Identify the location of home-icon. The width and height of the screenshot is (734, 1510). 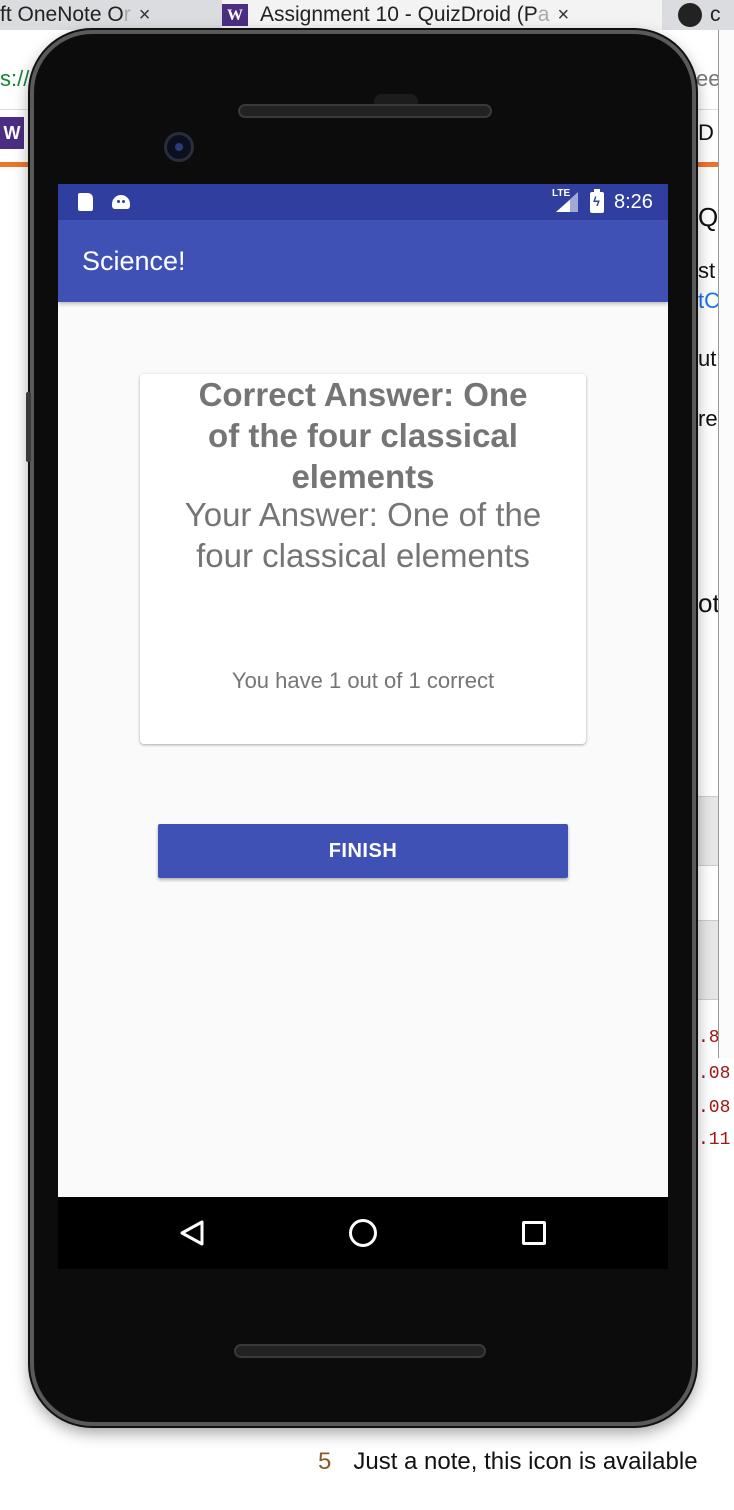
(363, 1233).